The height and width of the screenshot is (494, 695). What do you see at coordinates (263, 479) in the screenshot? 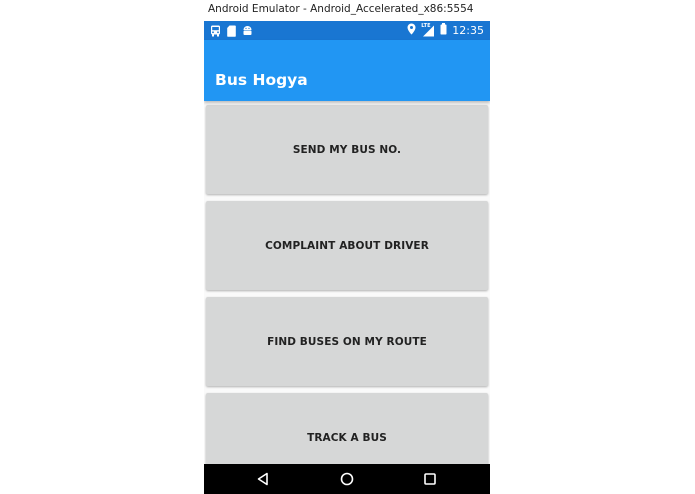
I see `back-icon` at bounding box center [263, 479].